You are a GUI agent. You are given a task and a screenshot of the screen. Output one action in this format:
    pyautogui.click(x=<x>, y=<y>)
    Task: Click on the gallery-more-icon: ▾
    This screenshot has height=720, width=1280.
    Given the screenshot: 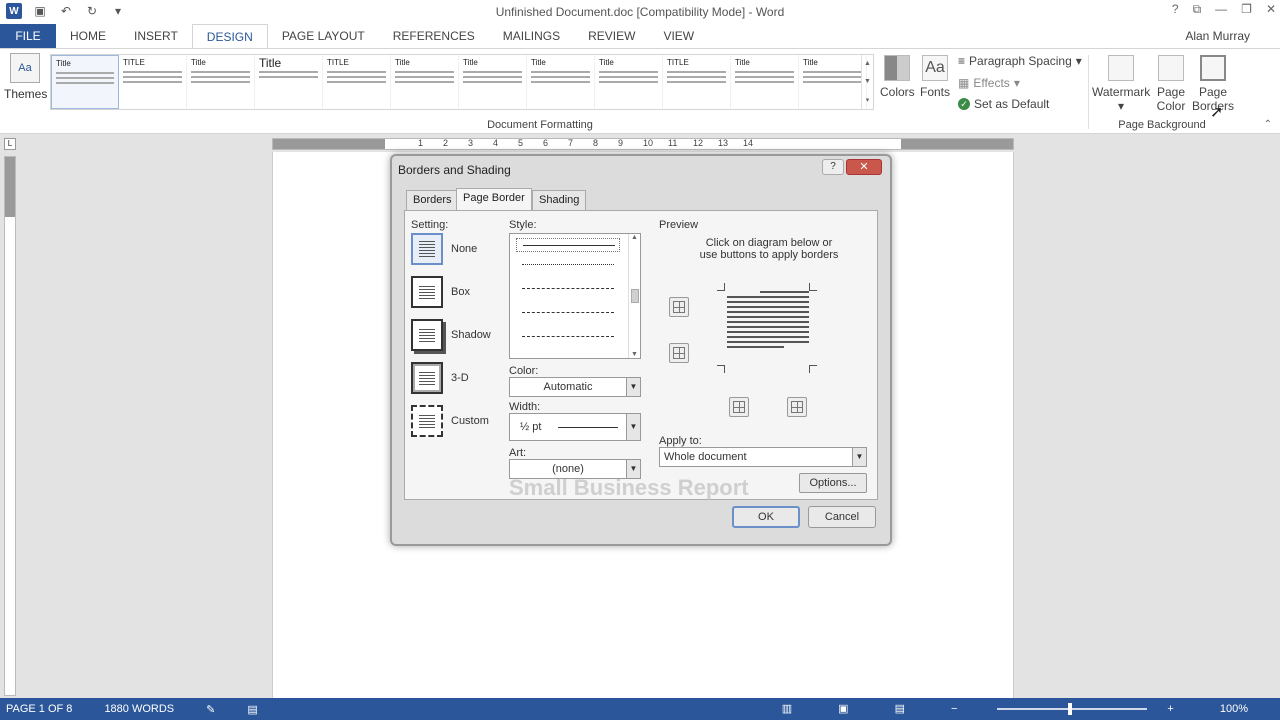 What is the action you would take?
    pyautogui.click(x=868, y=100)
    